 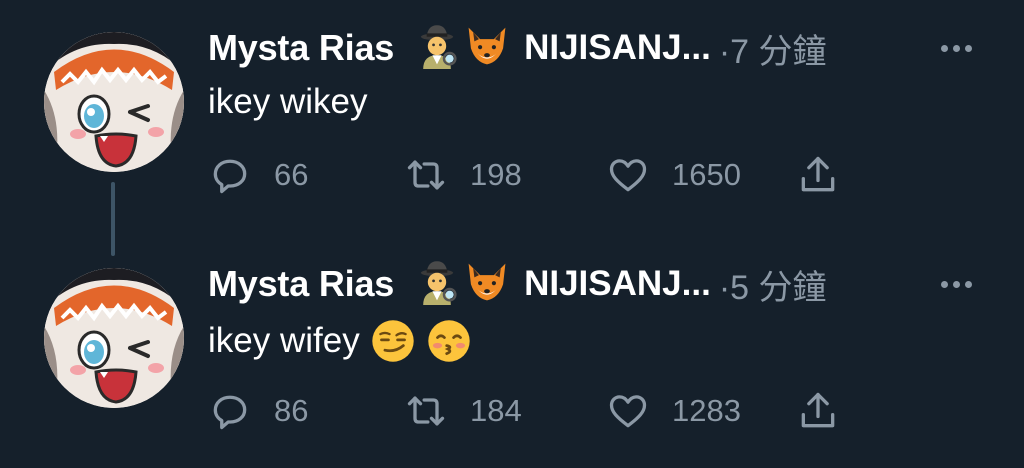 What do you see at coordinates (258, 411) in the screenshot?
I see `reply-button: 86` at bounding box center [258, 411].